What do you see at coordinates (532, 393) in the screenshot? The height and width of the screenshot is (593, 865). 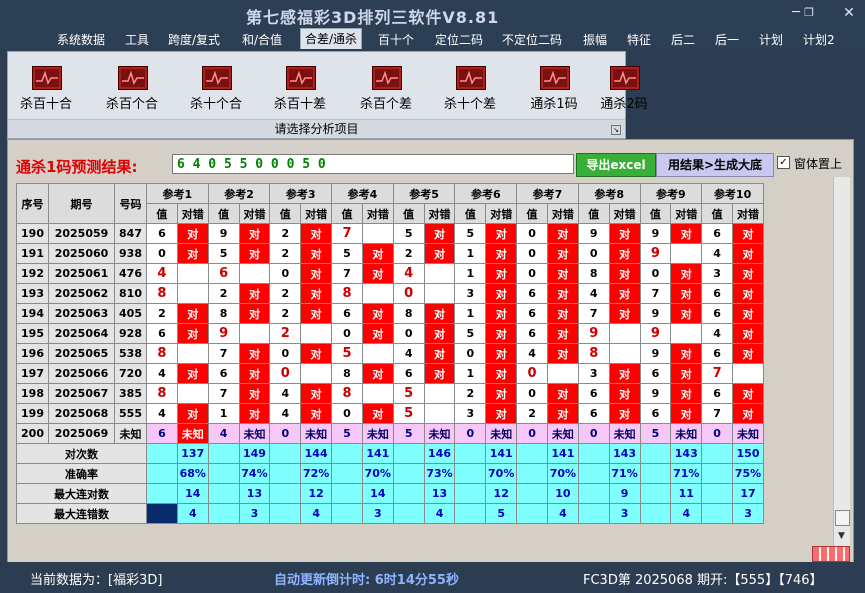 I see `cell-value: 0` at bounding box center [532, 393].